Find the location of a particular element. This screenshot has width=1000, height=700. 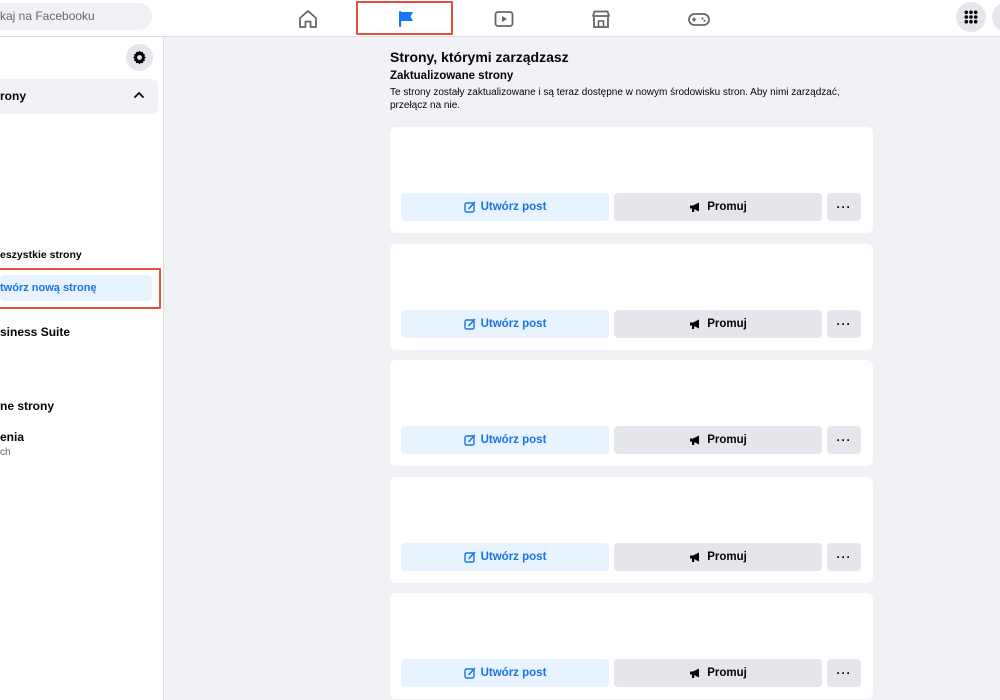

nav-tab-watch is located at coordinates (504, 18).